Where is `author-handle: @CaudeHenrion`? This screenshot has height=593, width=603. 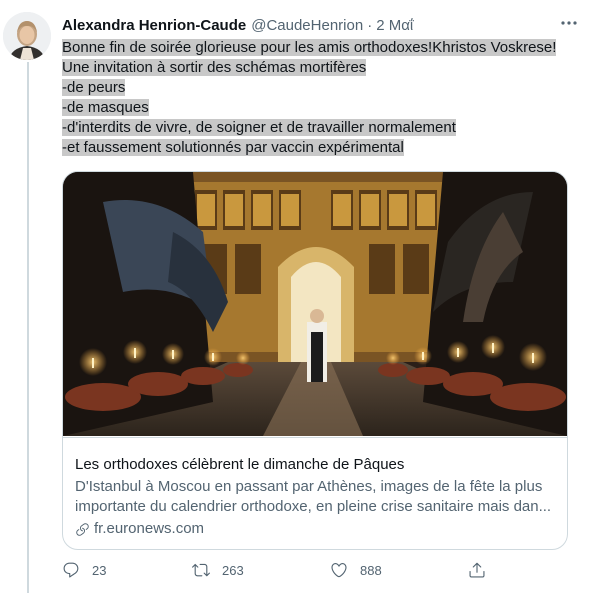 author-handle: @CaudeHenrion is located at coordinates (307, 25).